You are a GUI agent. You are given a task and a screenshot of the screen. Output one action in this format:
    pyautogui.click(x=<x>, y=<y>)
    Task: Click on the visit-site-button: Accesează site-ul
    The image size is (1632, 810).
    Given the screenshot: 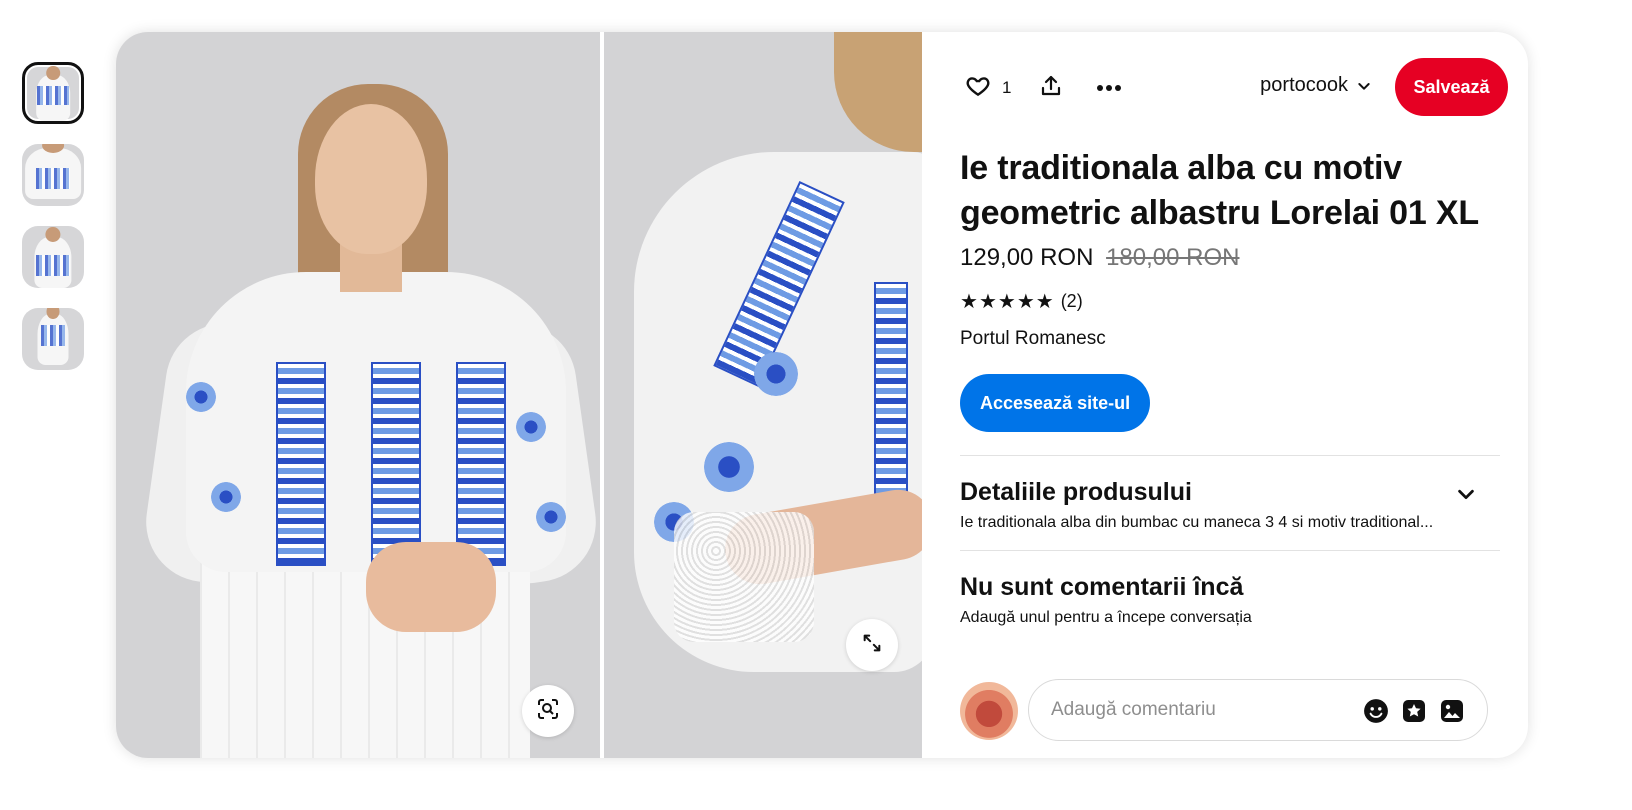 What is the action you would take?
    pyautogui.click(x=1055, y=403)
    